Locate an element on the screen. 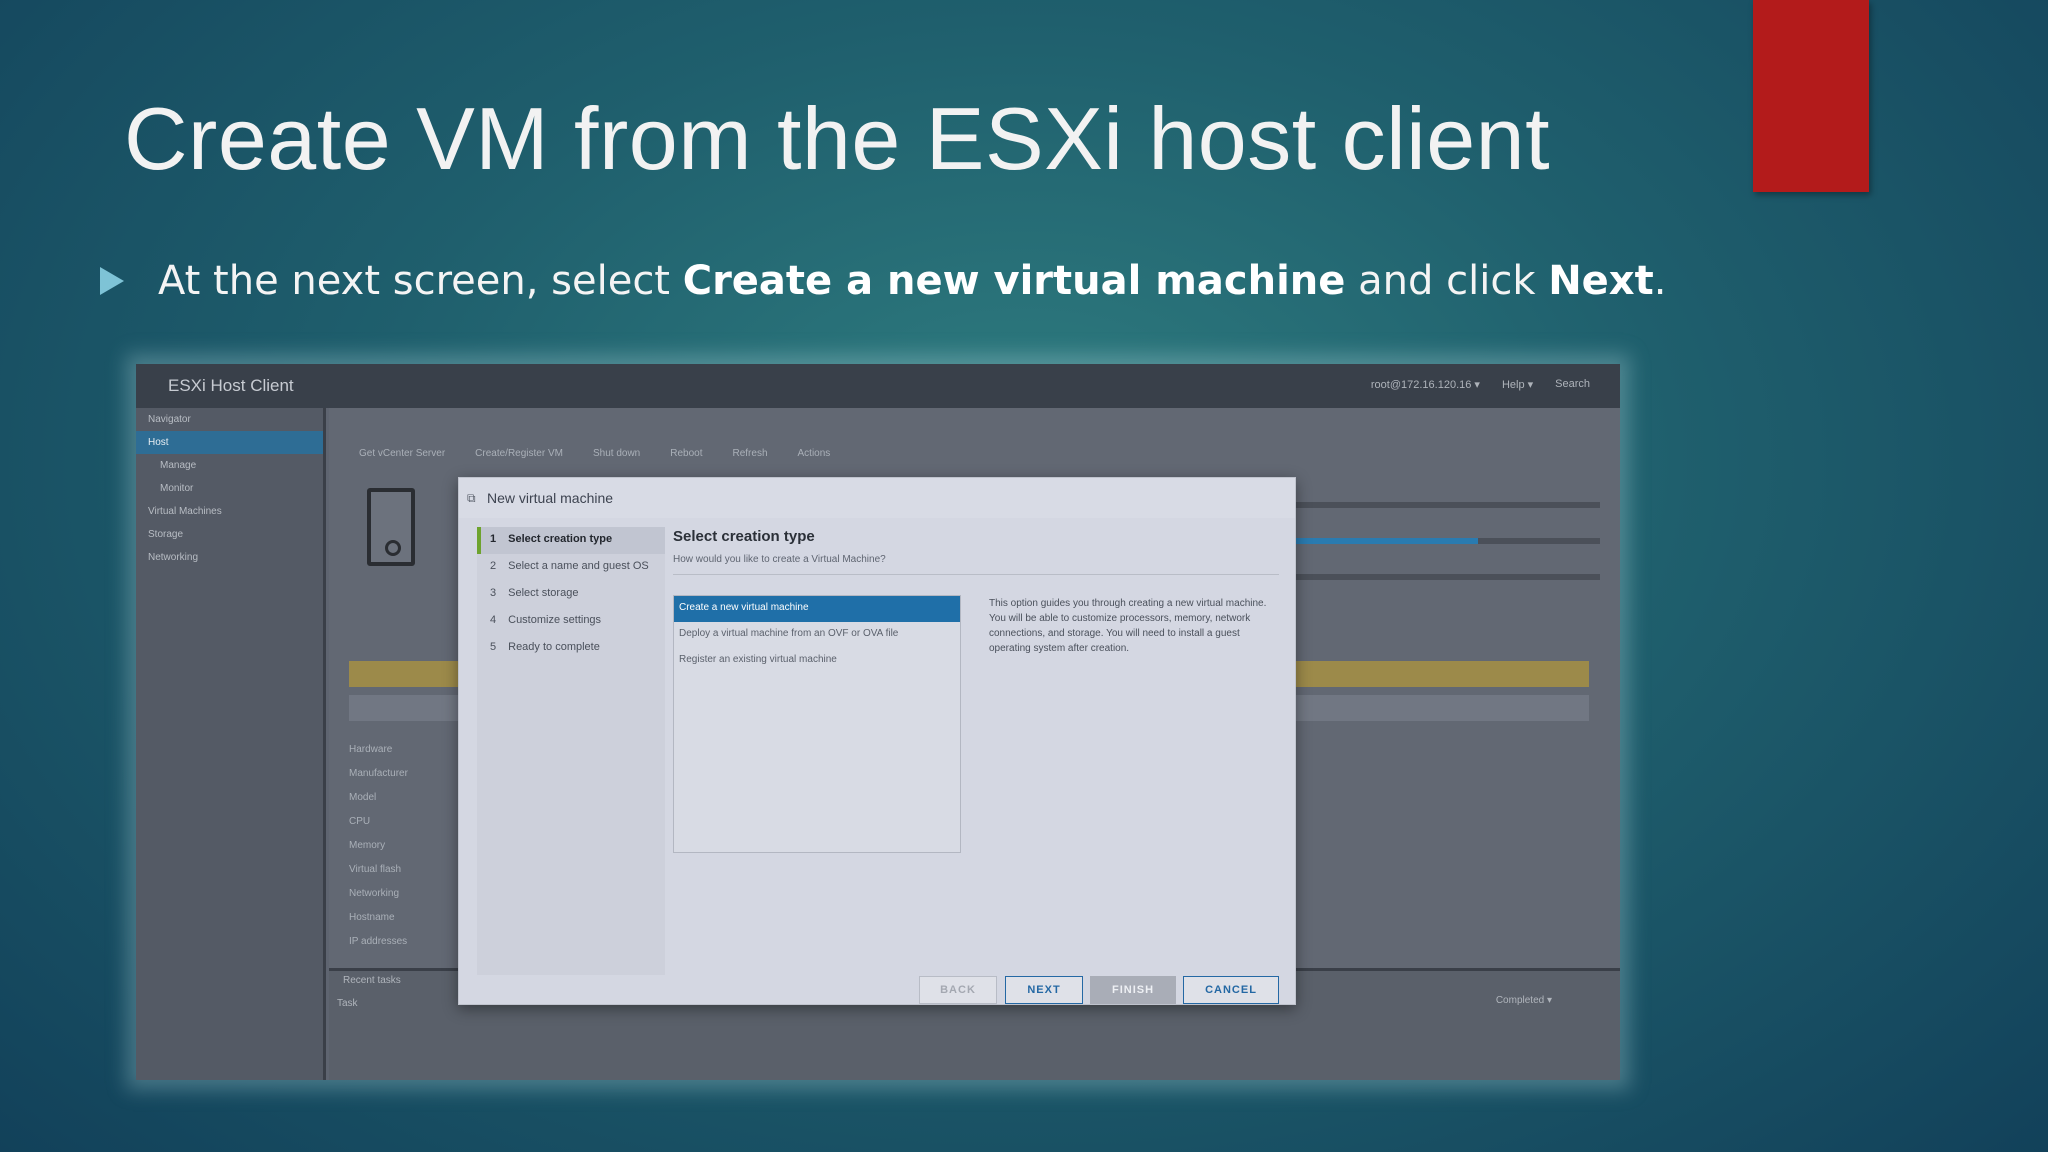  nav-item-manage: Manage is located at coordinates (229, 465).